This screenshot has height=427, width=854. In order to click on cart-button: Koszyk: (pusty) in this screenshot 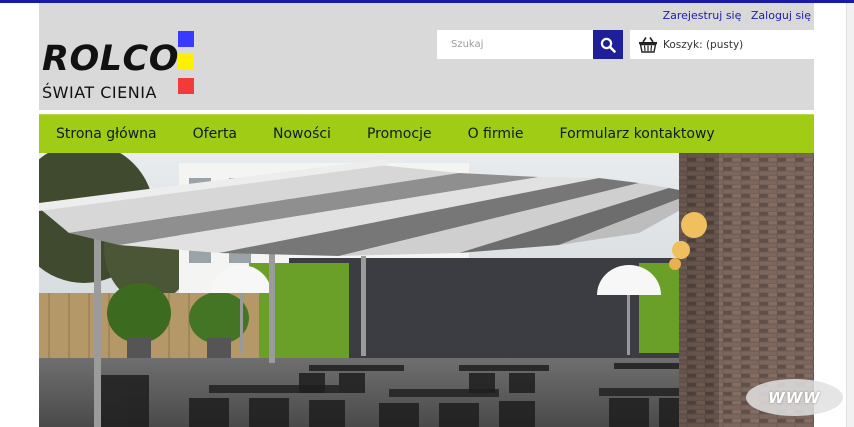, I will do `click(722, 44)`.